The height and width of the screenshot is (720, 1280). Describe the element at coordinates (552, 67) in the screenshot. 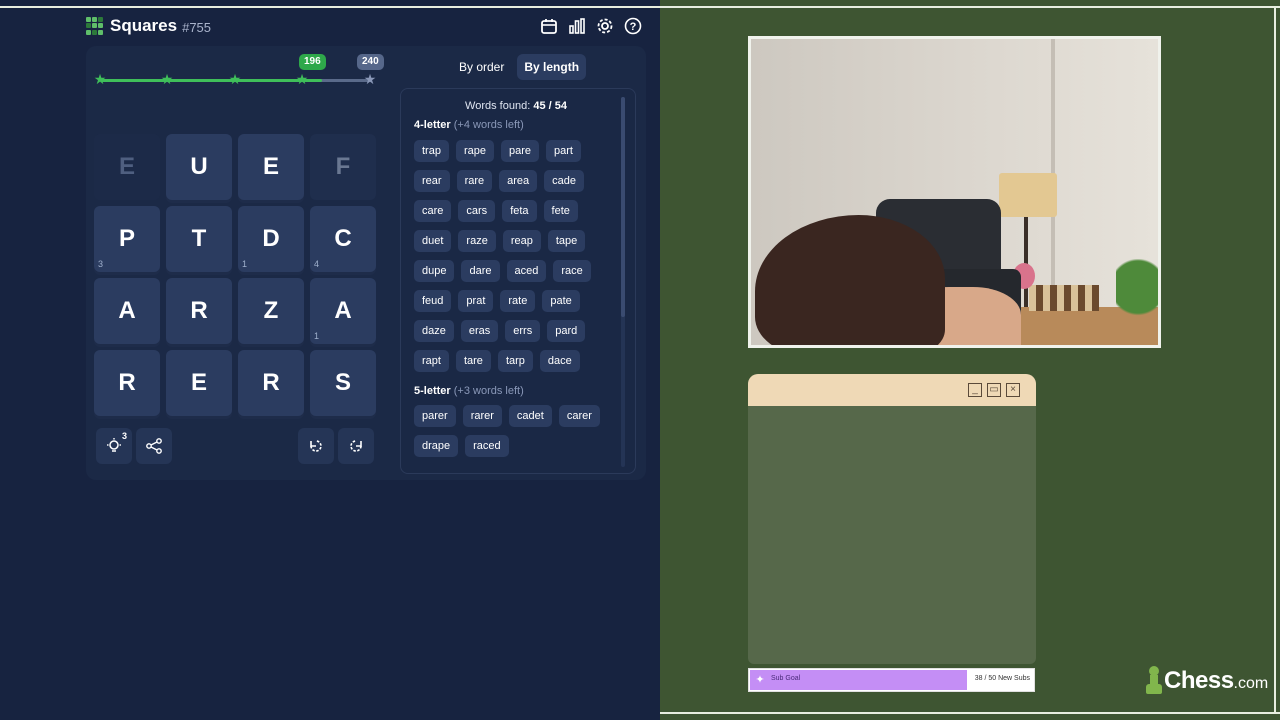

I see `tab-by-length: By length` at that location.